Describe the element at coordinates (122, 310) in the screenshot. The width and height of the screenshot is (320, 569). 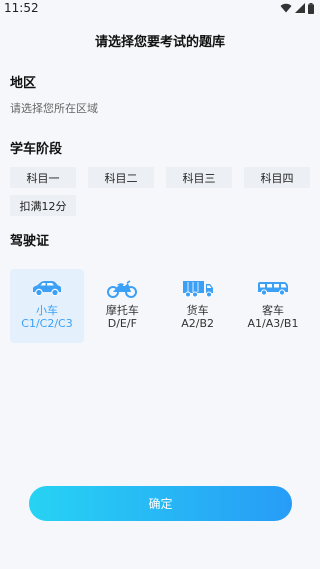
I see `license-name-motorcycle: 摩托车` at that location.